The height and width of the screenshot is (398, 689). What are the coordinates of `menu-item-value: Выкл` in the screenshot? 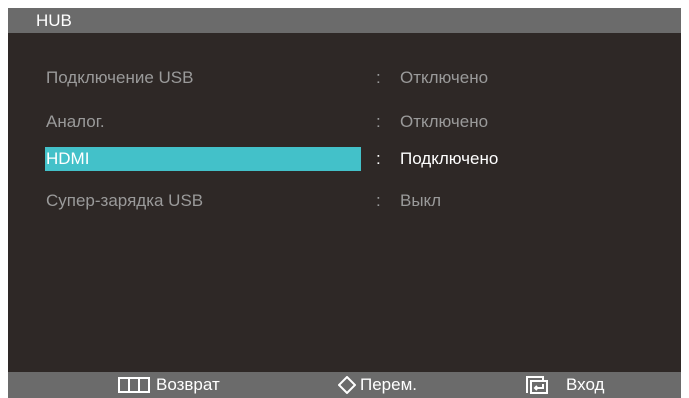 It's located at (421, 200).